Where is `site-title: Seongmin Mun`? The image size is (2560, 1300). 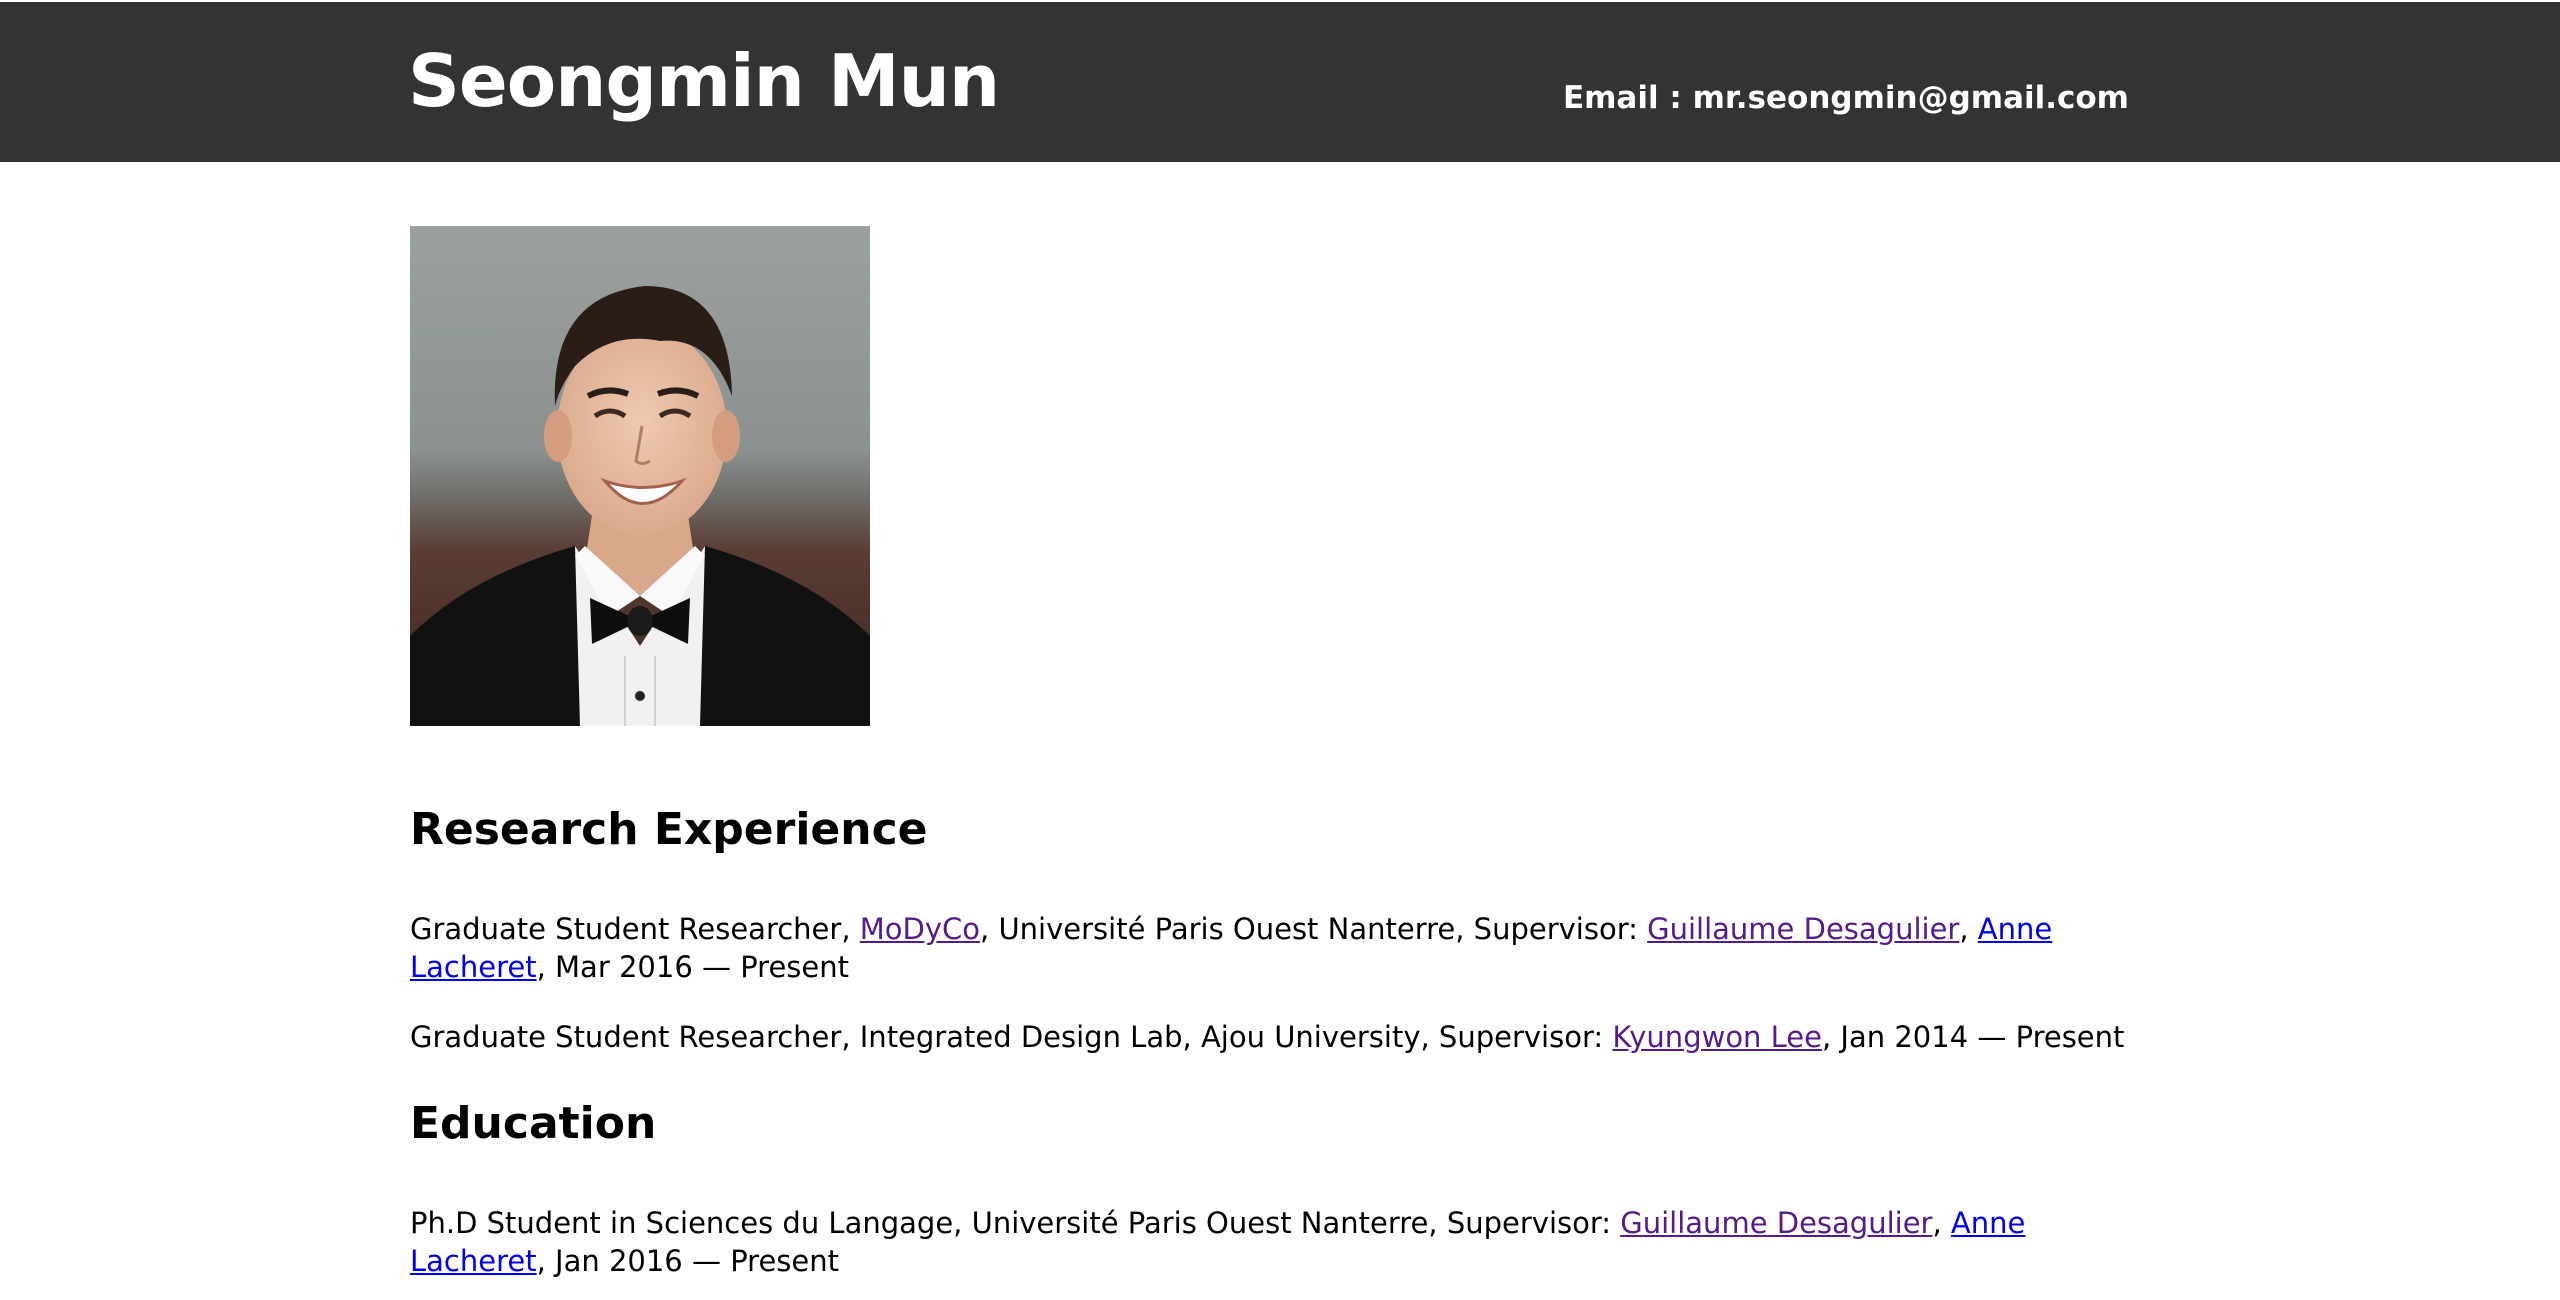 site-title: Seongmin Mun is located at coordinates (704, 81).